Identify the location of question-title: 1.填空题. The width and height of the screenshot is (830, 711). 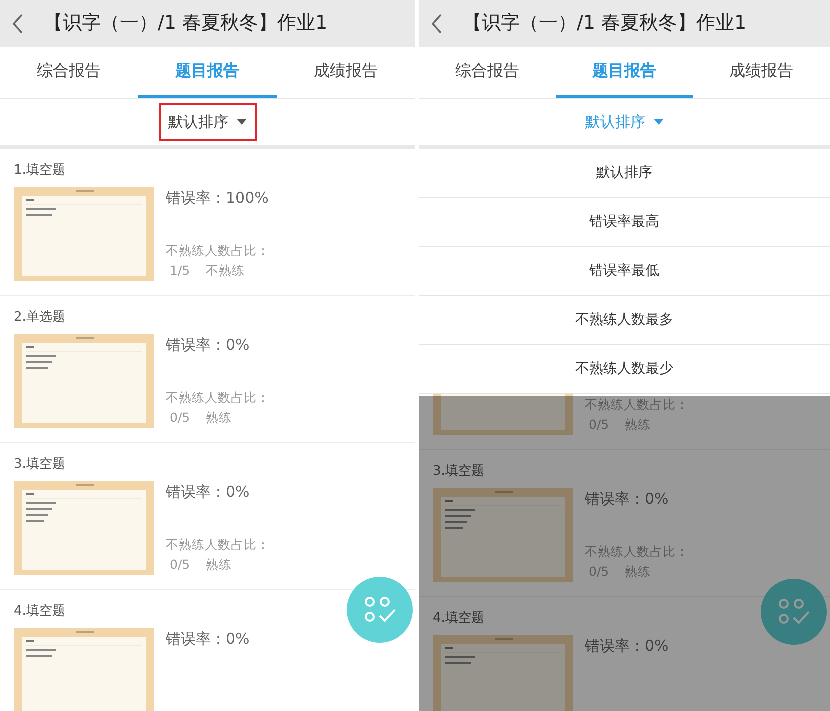
(40, 171).